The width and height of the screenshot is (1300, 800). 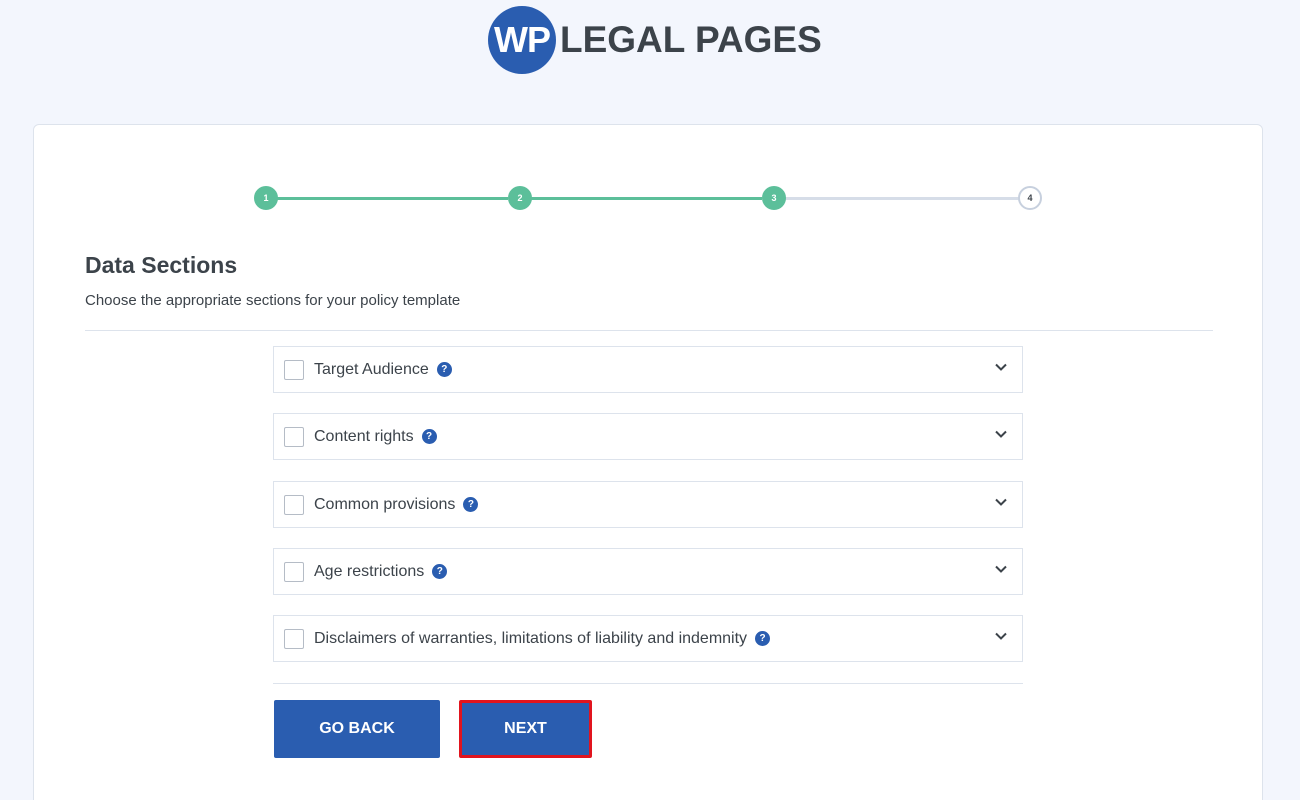 What do you see at coordinates (648, 369) in the screenshot?
I see `section-target-audience: Target Audience ?` at bounding box center [648, 369].